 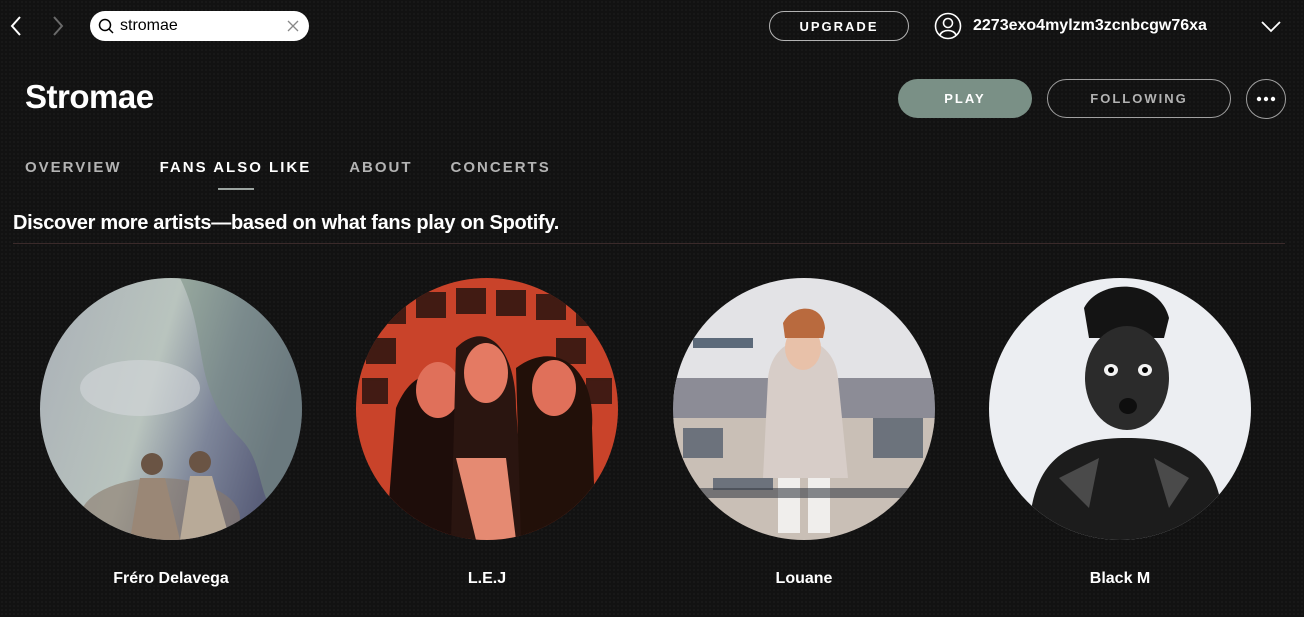 What do you see at coordinates (73, 175) in the screenshot?
I see `tab-overview: OVERVIEW` at bounding box center [73, 175].